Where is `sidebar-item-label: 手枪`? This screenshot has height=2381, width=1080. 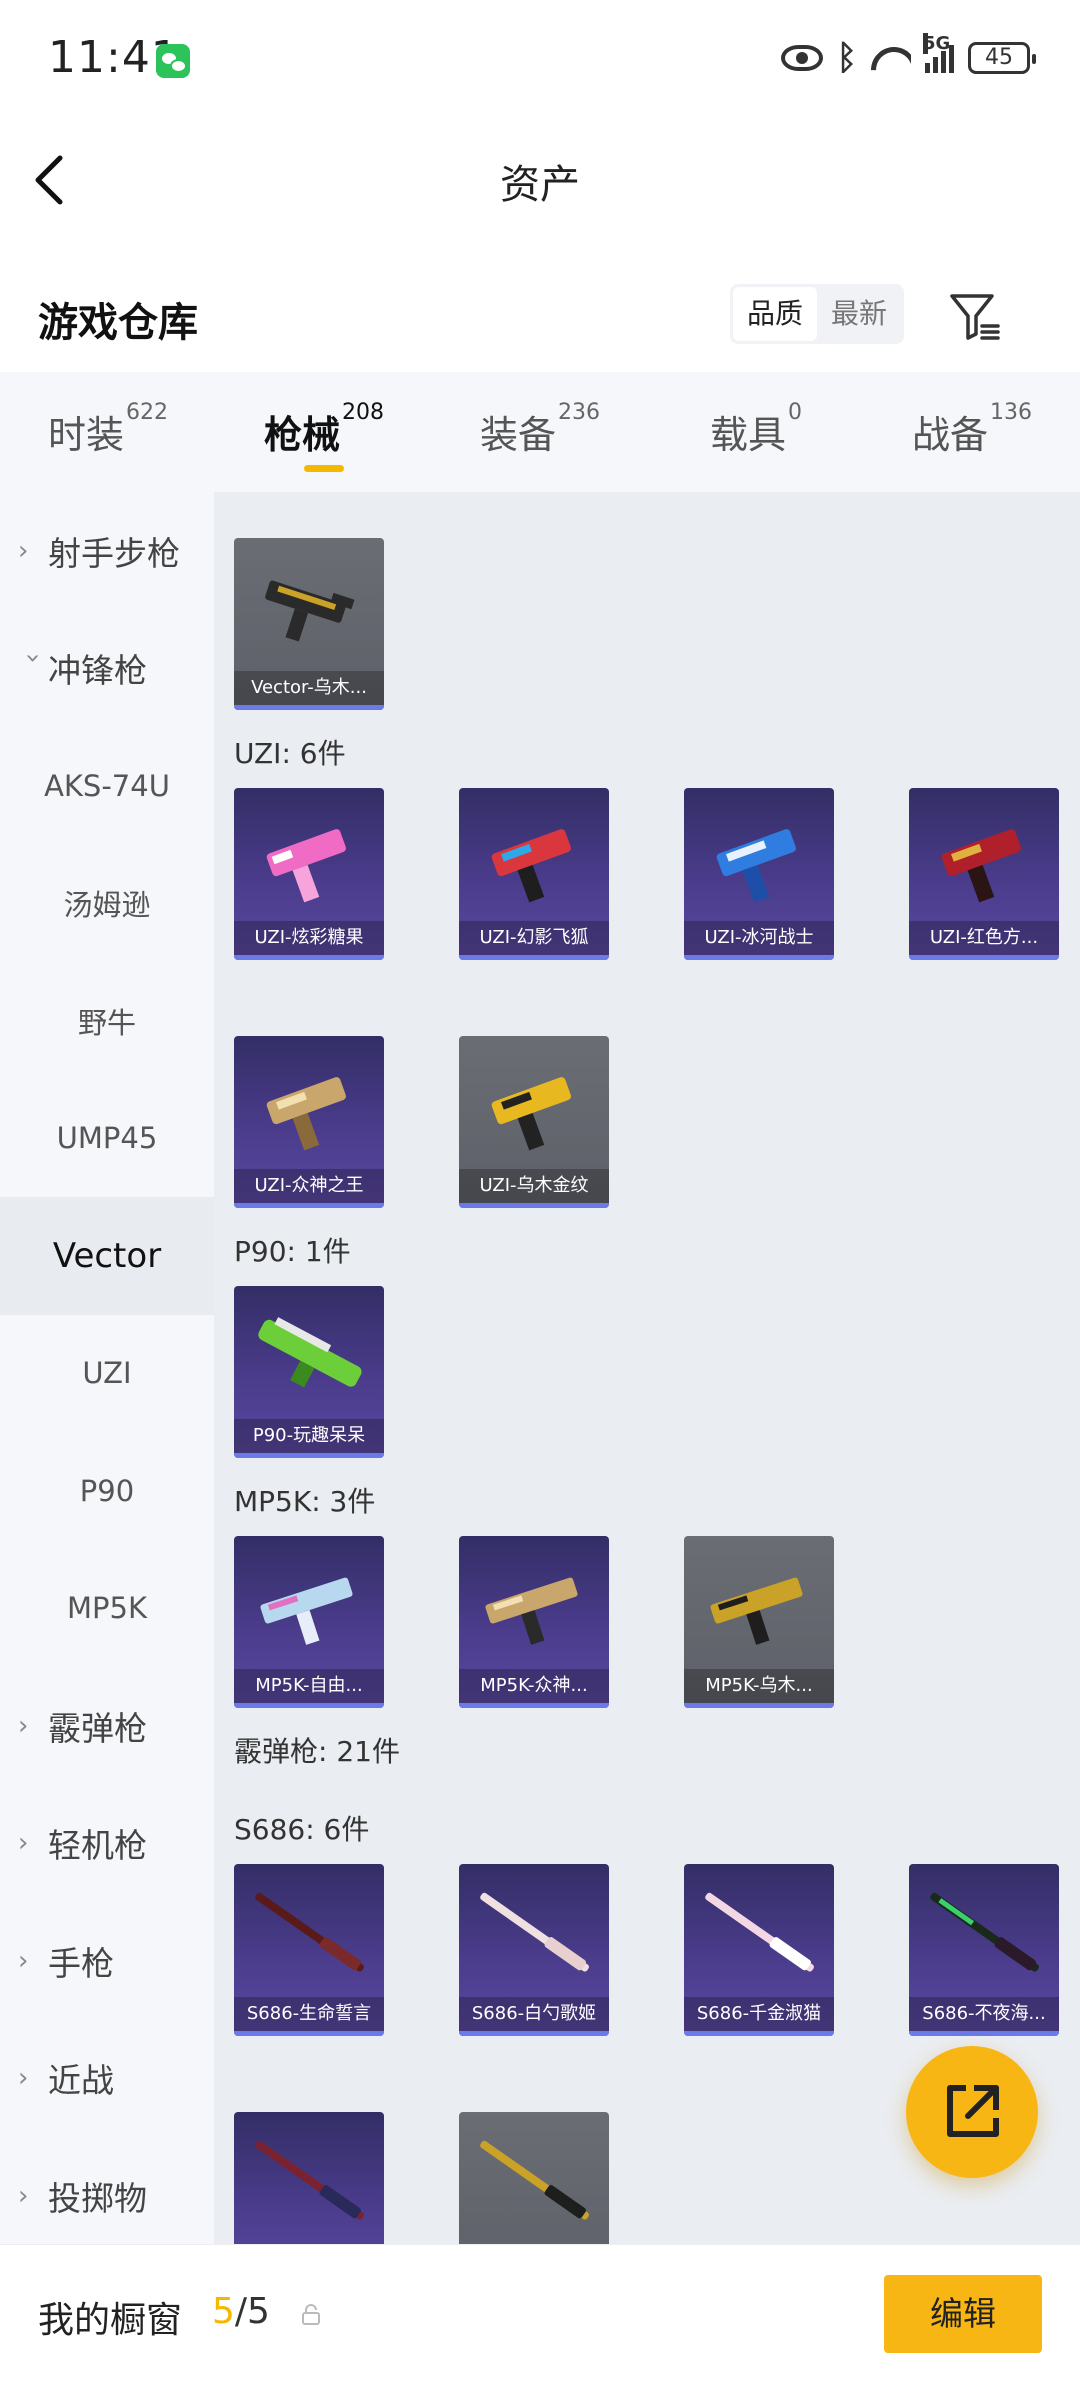
sidebar-item-label: 手枪 is located at coordinates (81, 1963).